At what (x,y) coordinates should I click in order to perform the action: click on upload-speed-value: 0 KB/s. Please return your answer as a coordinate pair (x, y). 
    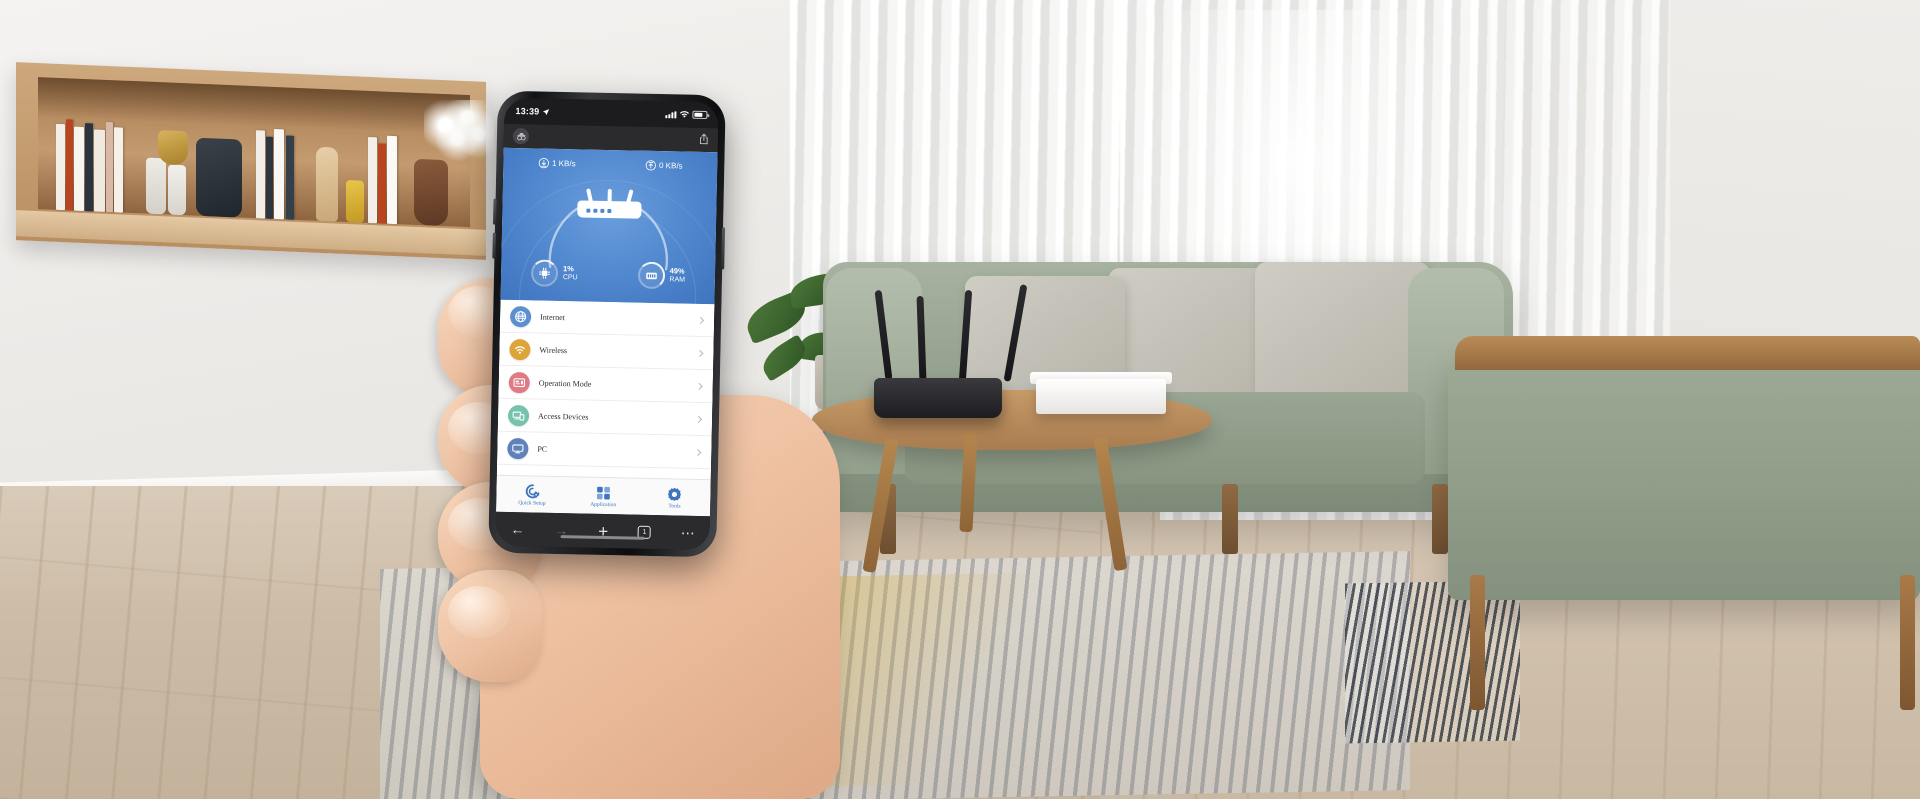
    Looking at the image, I should click on (670, 166).